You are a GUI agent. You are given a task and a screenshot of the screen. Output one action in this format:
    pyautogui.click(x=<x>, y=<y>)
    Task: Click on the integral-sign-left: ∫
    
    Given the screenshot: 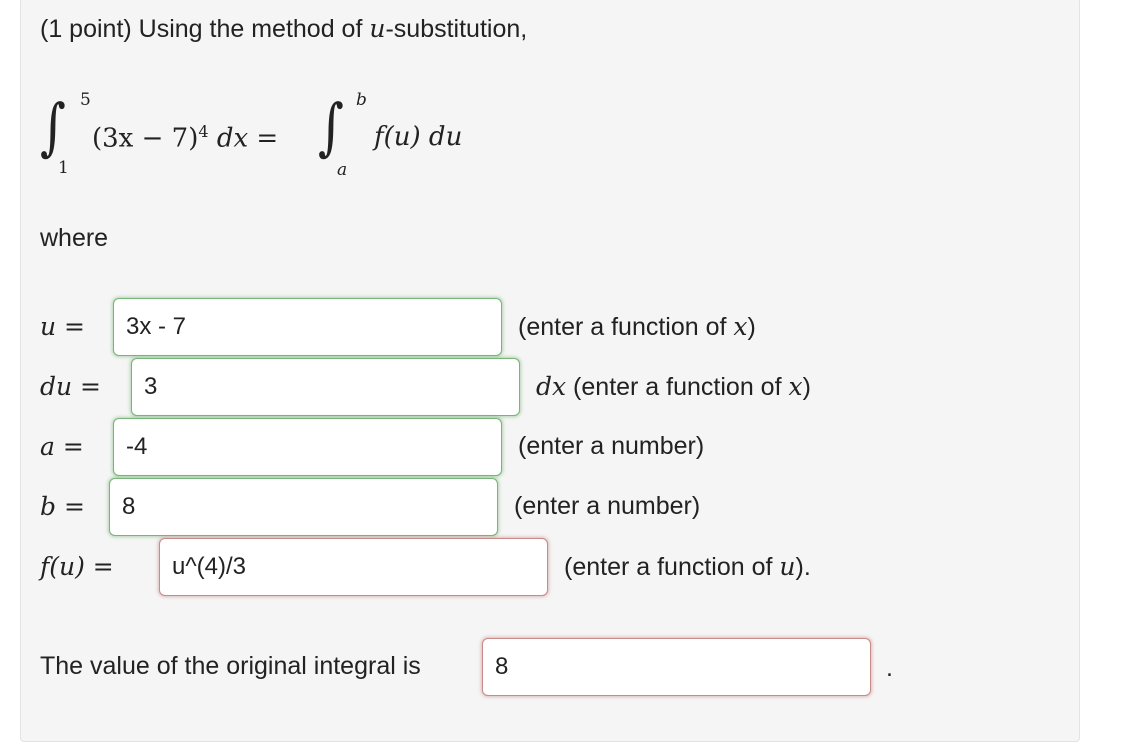 What is the action you would take?
    pyautogui.click(x=53, y=126)
    